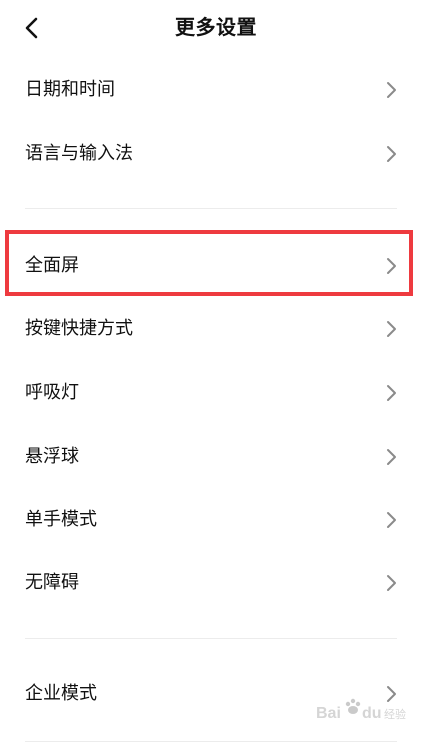  What do you see at coordinates (216, 694) in the screenshot?
I see `settings-item-enterprise-mode: 企业模式` at bounding box center [216, 694].